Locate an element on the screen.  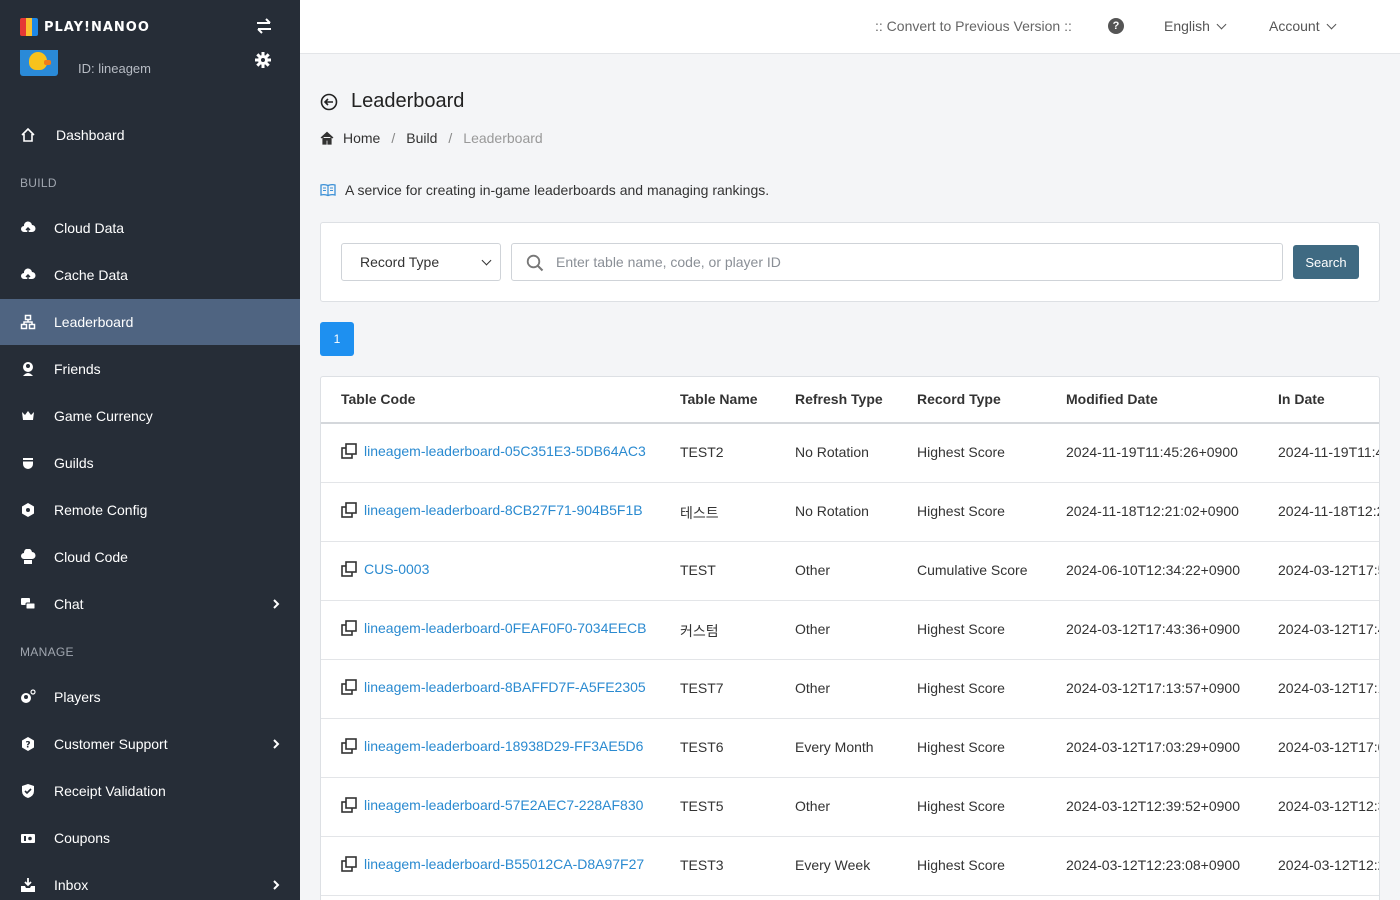
cell-in-date: 2024-03-12T17:1 is located at coordinates (1329, 688).